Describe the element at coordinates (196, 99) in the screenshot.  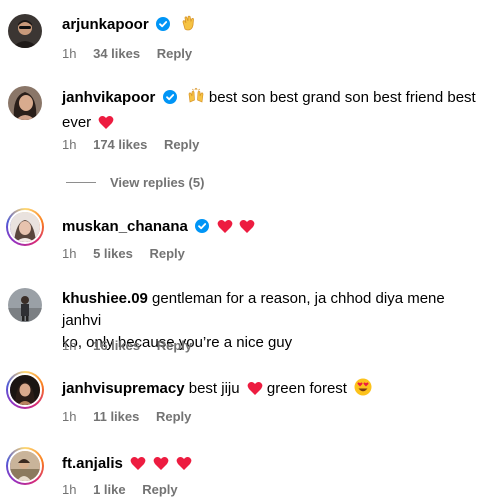
I see `raised-hands-icon` at that location.